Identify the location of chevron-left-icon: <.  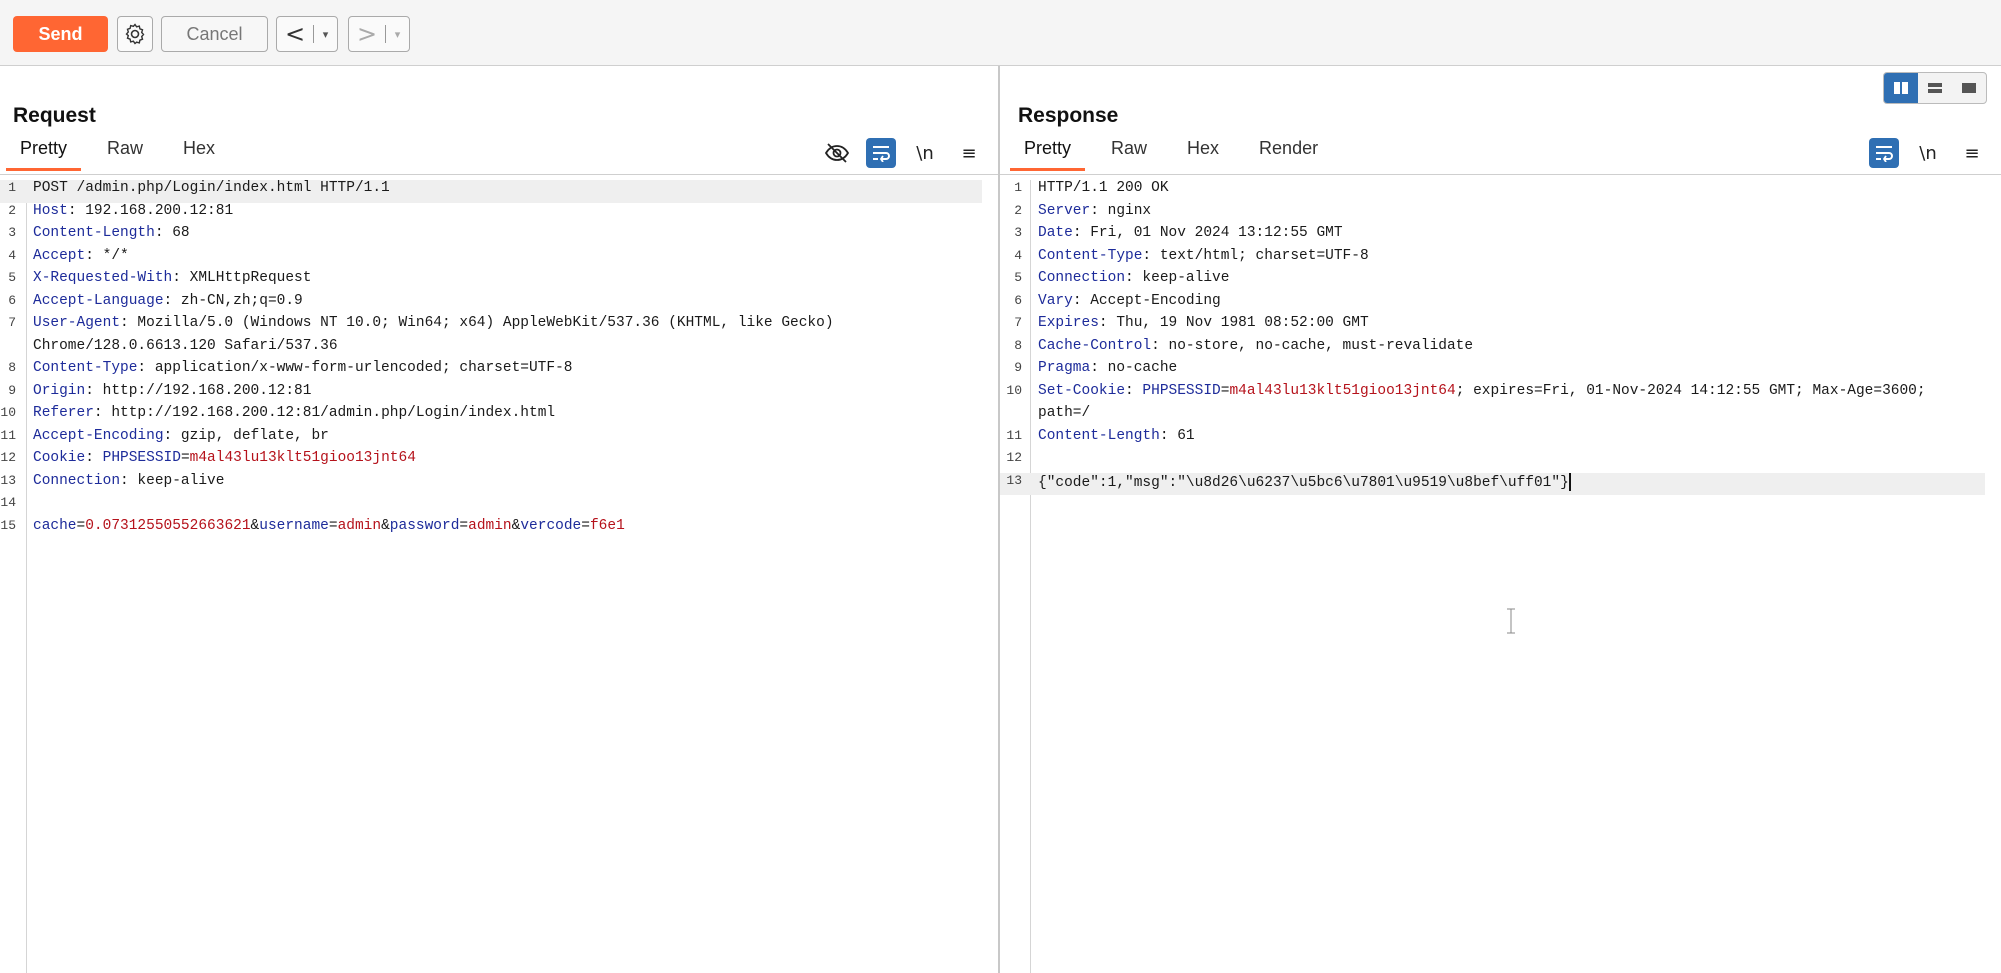
(295, 34).